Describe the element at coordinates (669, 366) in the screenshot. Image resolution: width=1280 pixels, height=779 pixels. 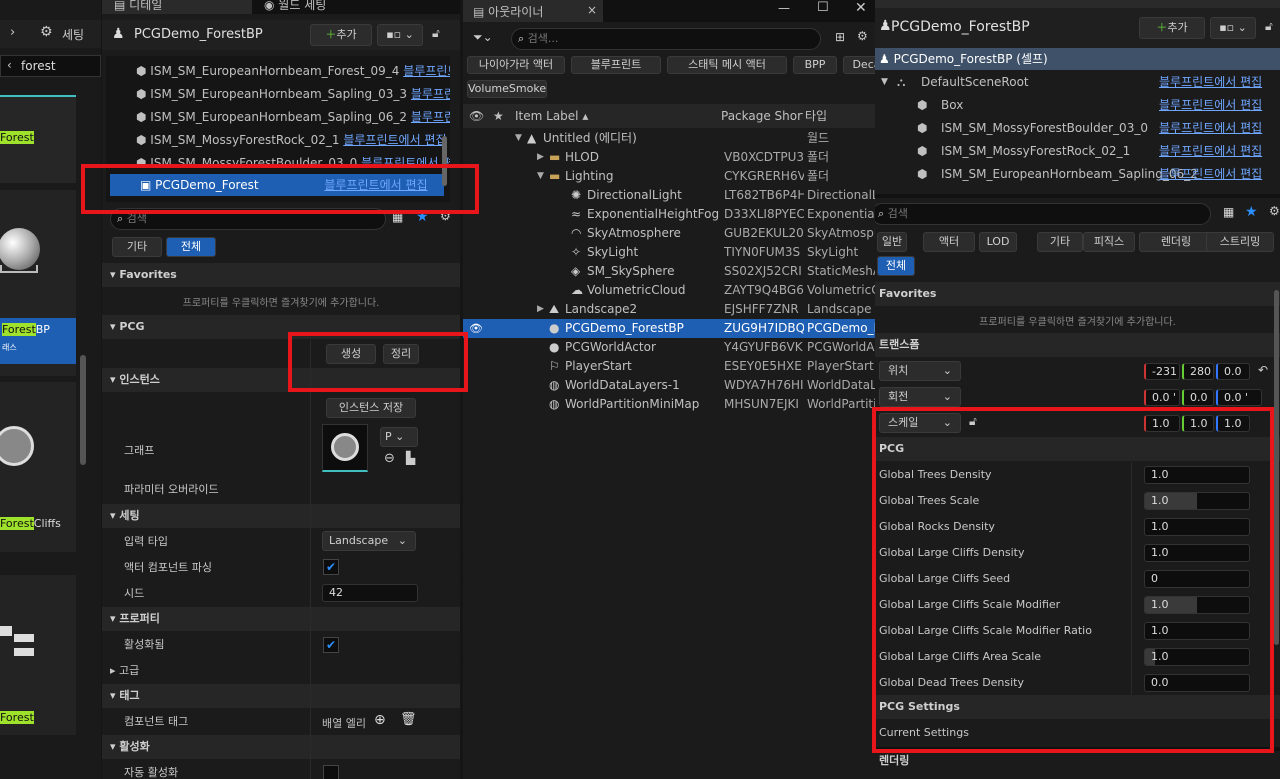
I see `outliner-row: 👁︎ ⚐ PlayerStart ESEY0E5HXE PlayerStart` at that location.